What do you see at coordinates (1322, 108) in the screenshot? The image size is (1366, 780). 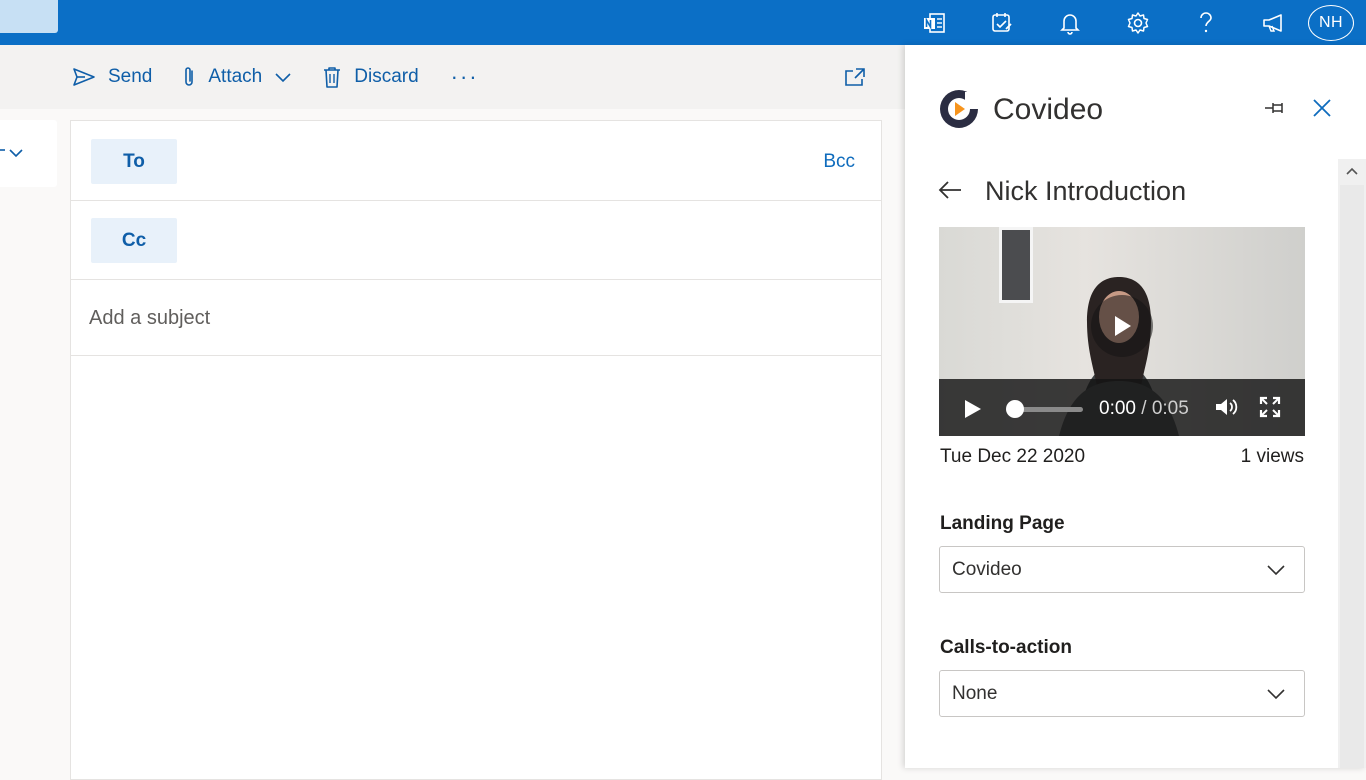 I see `close-icon` at bounding box center [1322, 108].